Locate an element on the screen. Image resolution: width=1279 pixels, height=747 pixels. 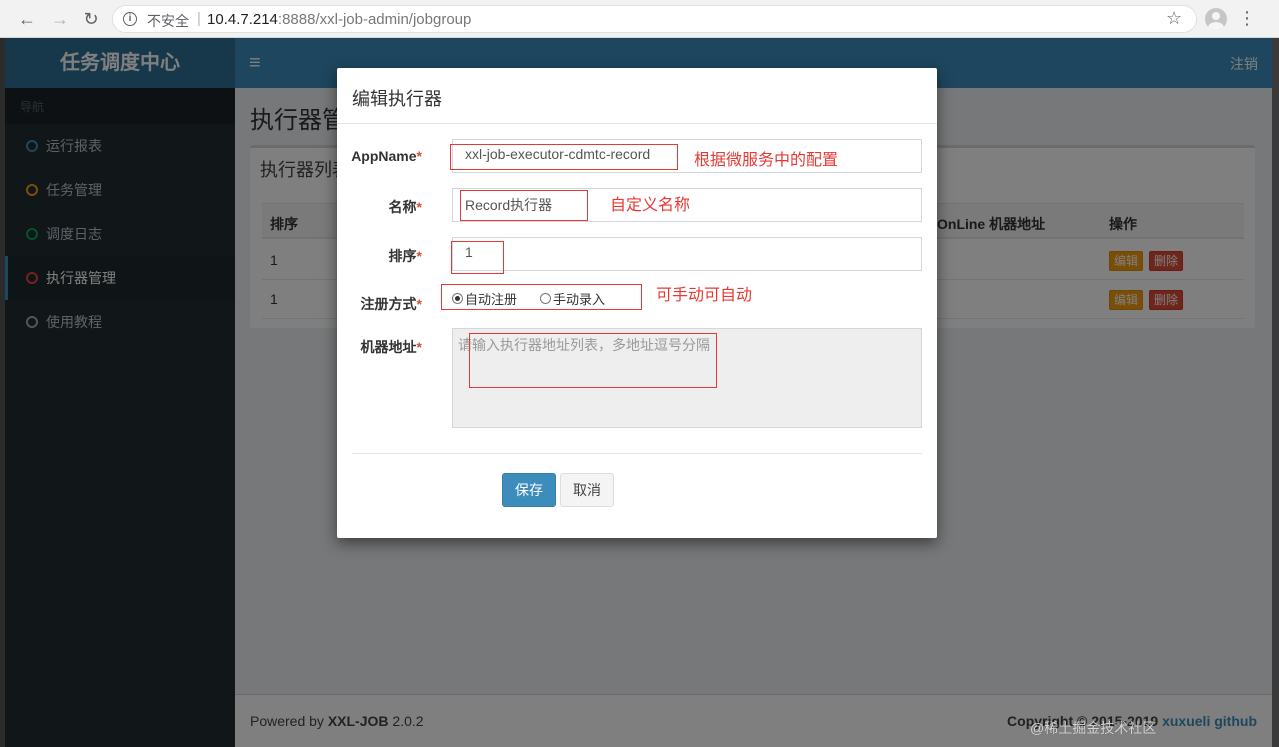
annotation-box-order is located at coordinates (477, 257).